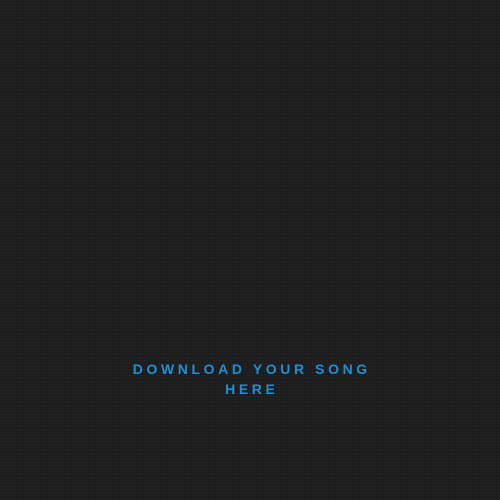 The height and width of the screenshot is (500, 500). What do you see at coordinates (250, 379) in the screenshot?
I see `download-song-link: DOWNLOAD YOUR SONG HERE` at bounding box center [250, 379].